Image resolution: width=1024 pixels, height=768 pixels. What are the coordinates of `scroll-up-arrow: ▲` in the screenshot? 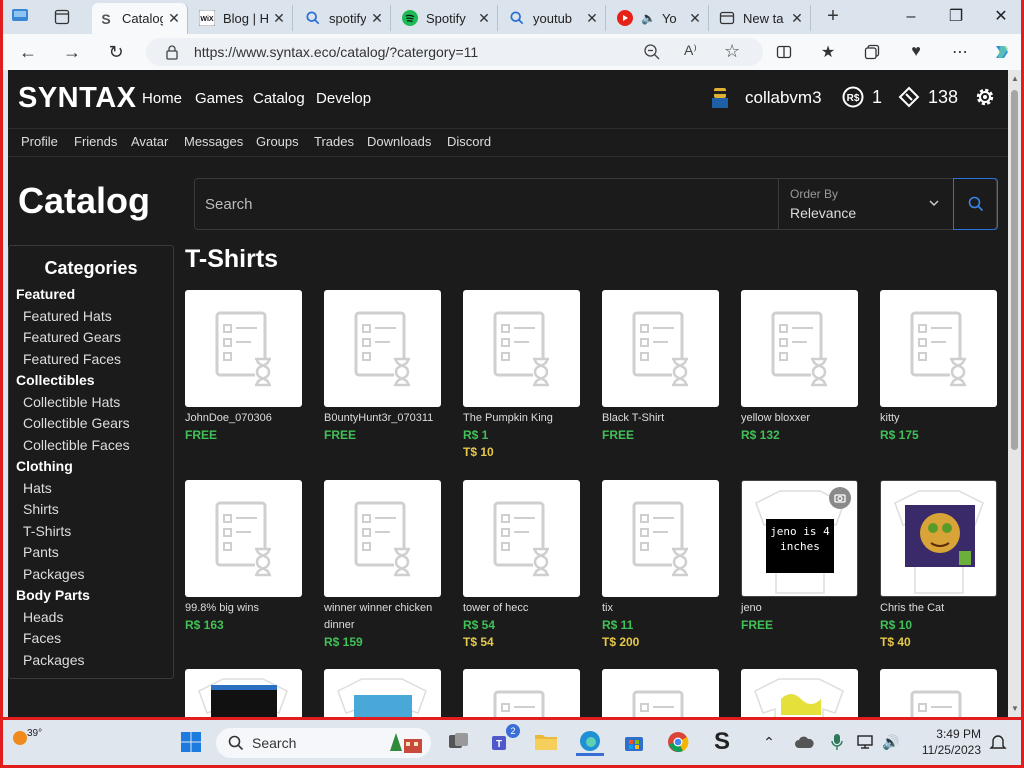 It's located at (1015, 78).